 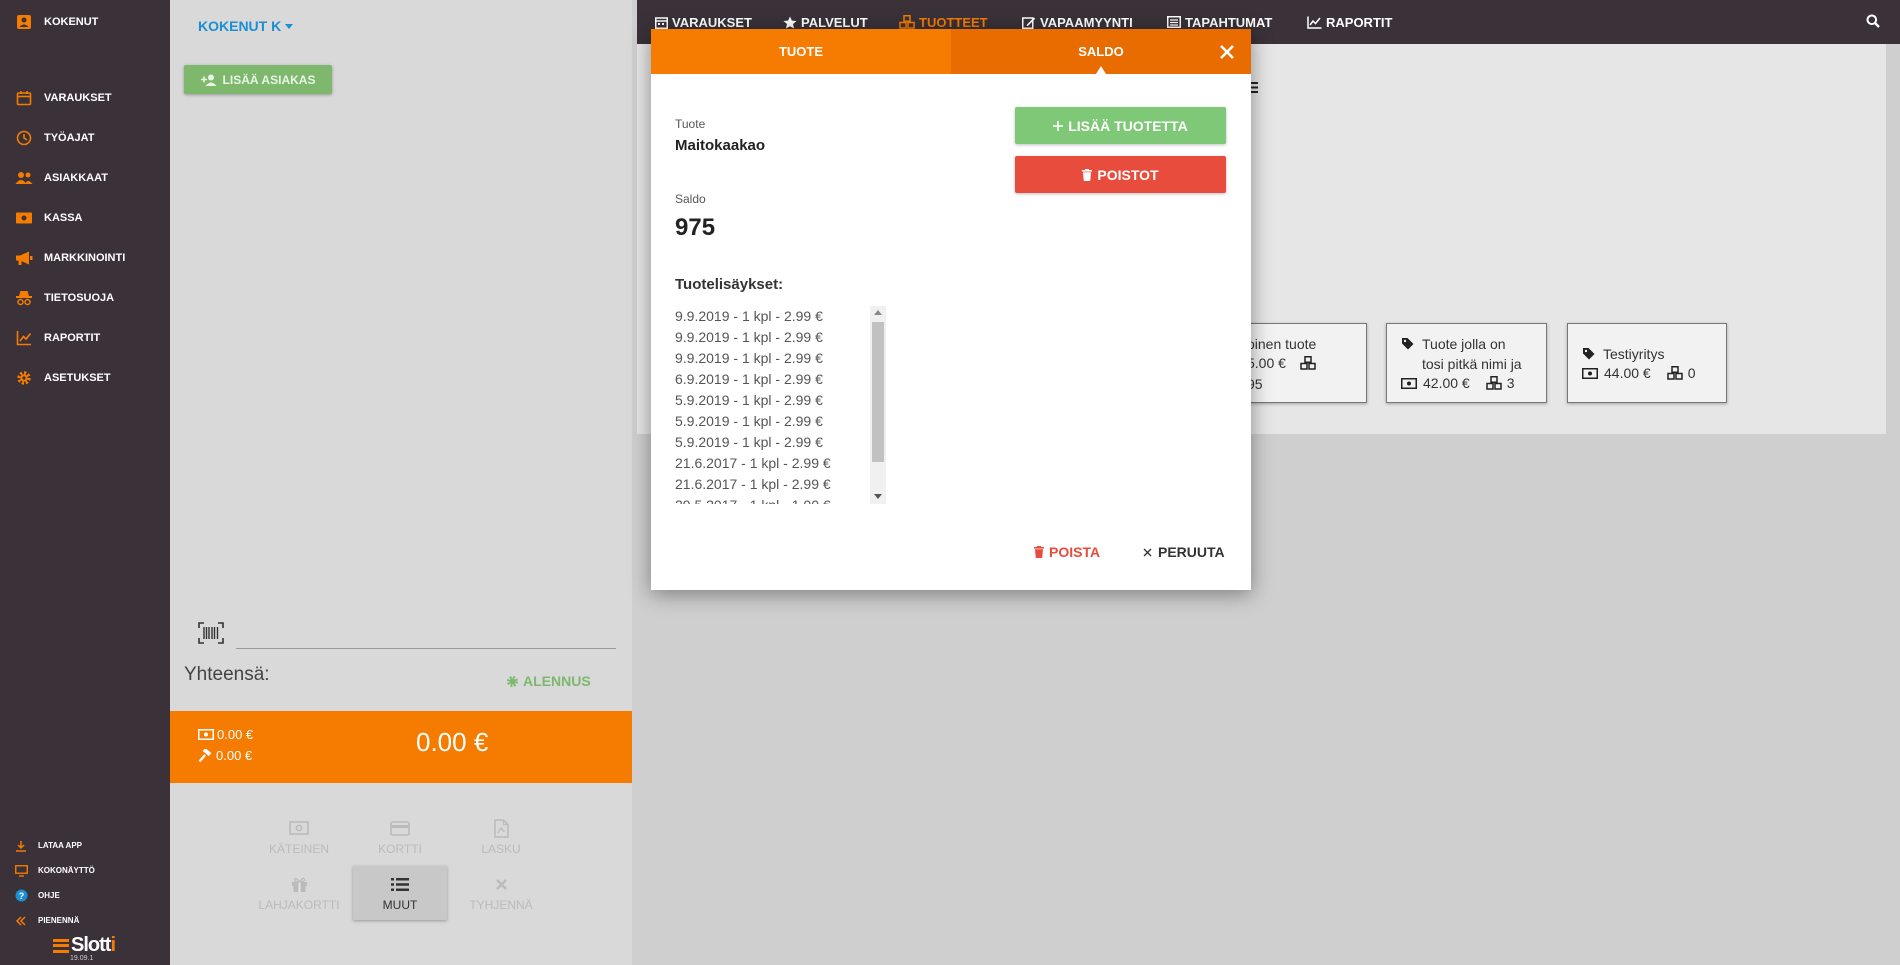 I want to click on tab-raportit: RAPORTIT, so click(x=1349, y=22).